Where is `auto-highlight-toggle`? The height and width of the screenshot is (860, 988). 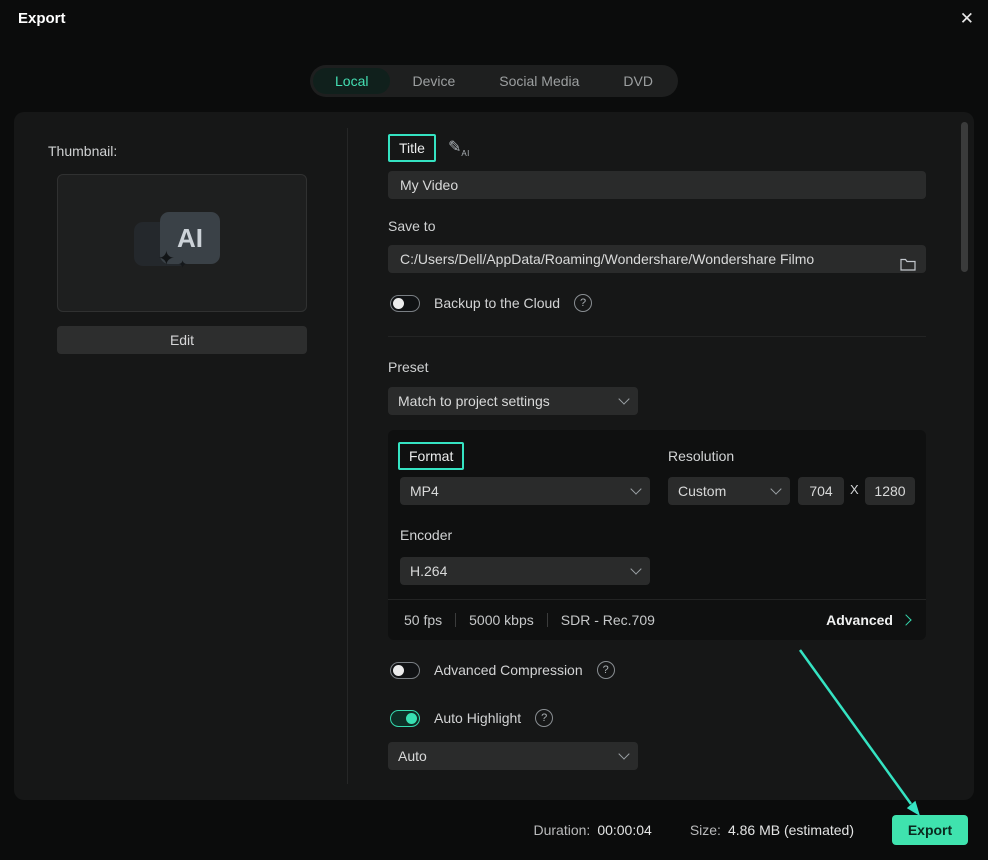 auto-highlight-toggle is located at coordinates (405, 718).